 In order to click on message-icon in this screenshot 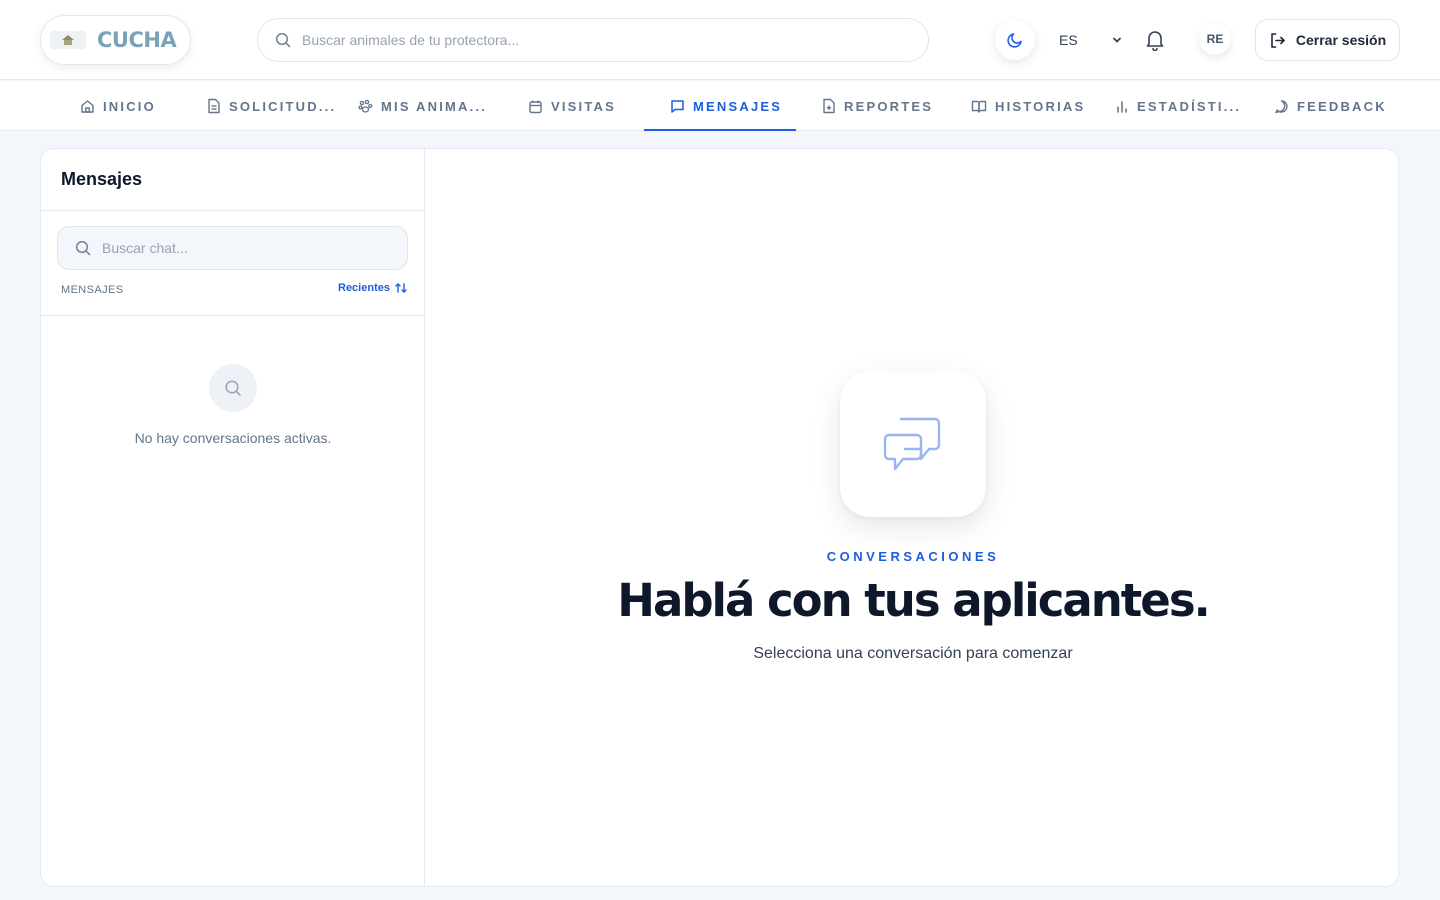, I will do `click(677, 106)`.